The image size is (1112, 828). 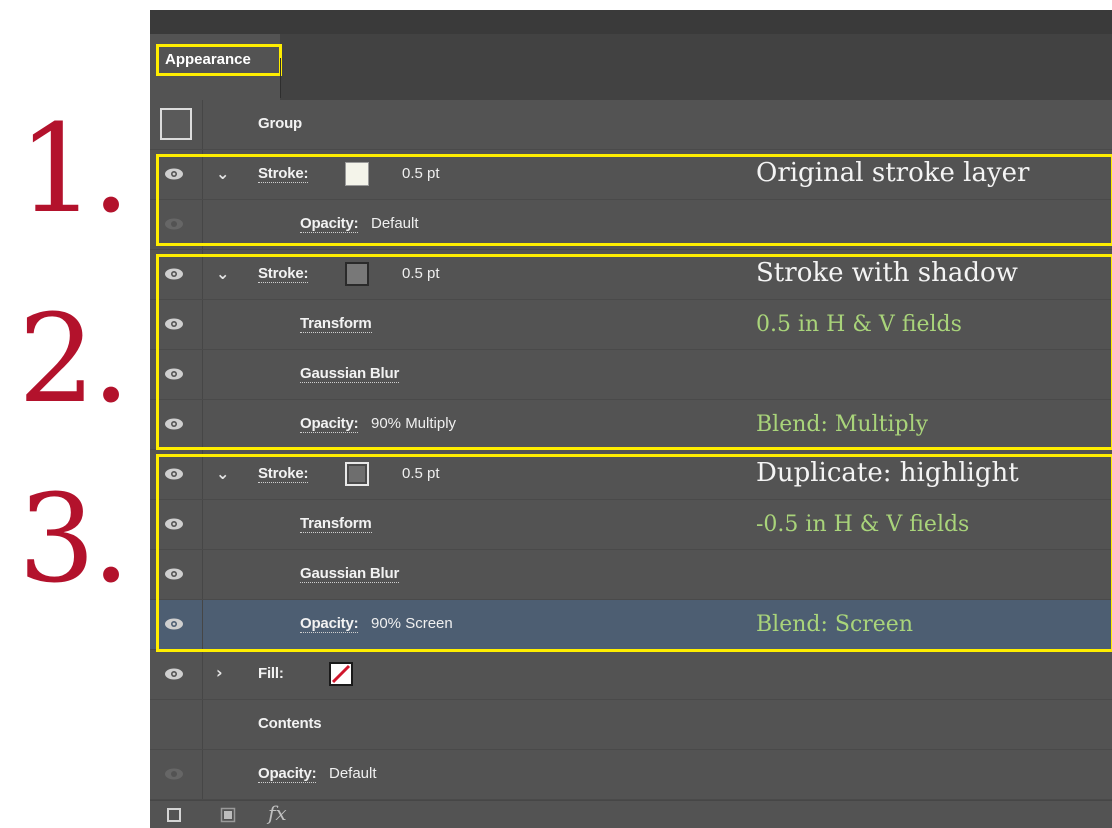 I want to click on group-row: Group, so click(x=631, y=125).